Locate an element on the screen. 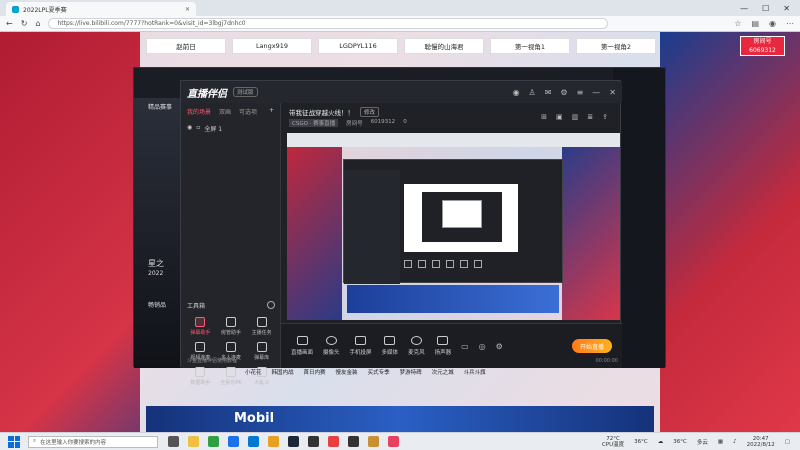 This screenshot has width=800, height=450. eye-icon: ◎ is located at coordinates (482, 346).